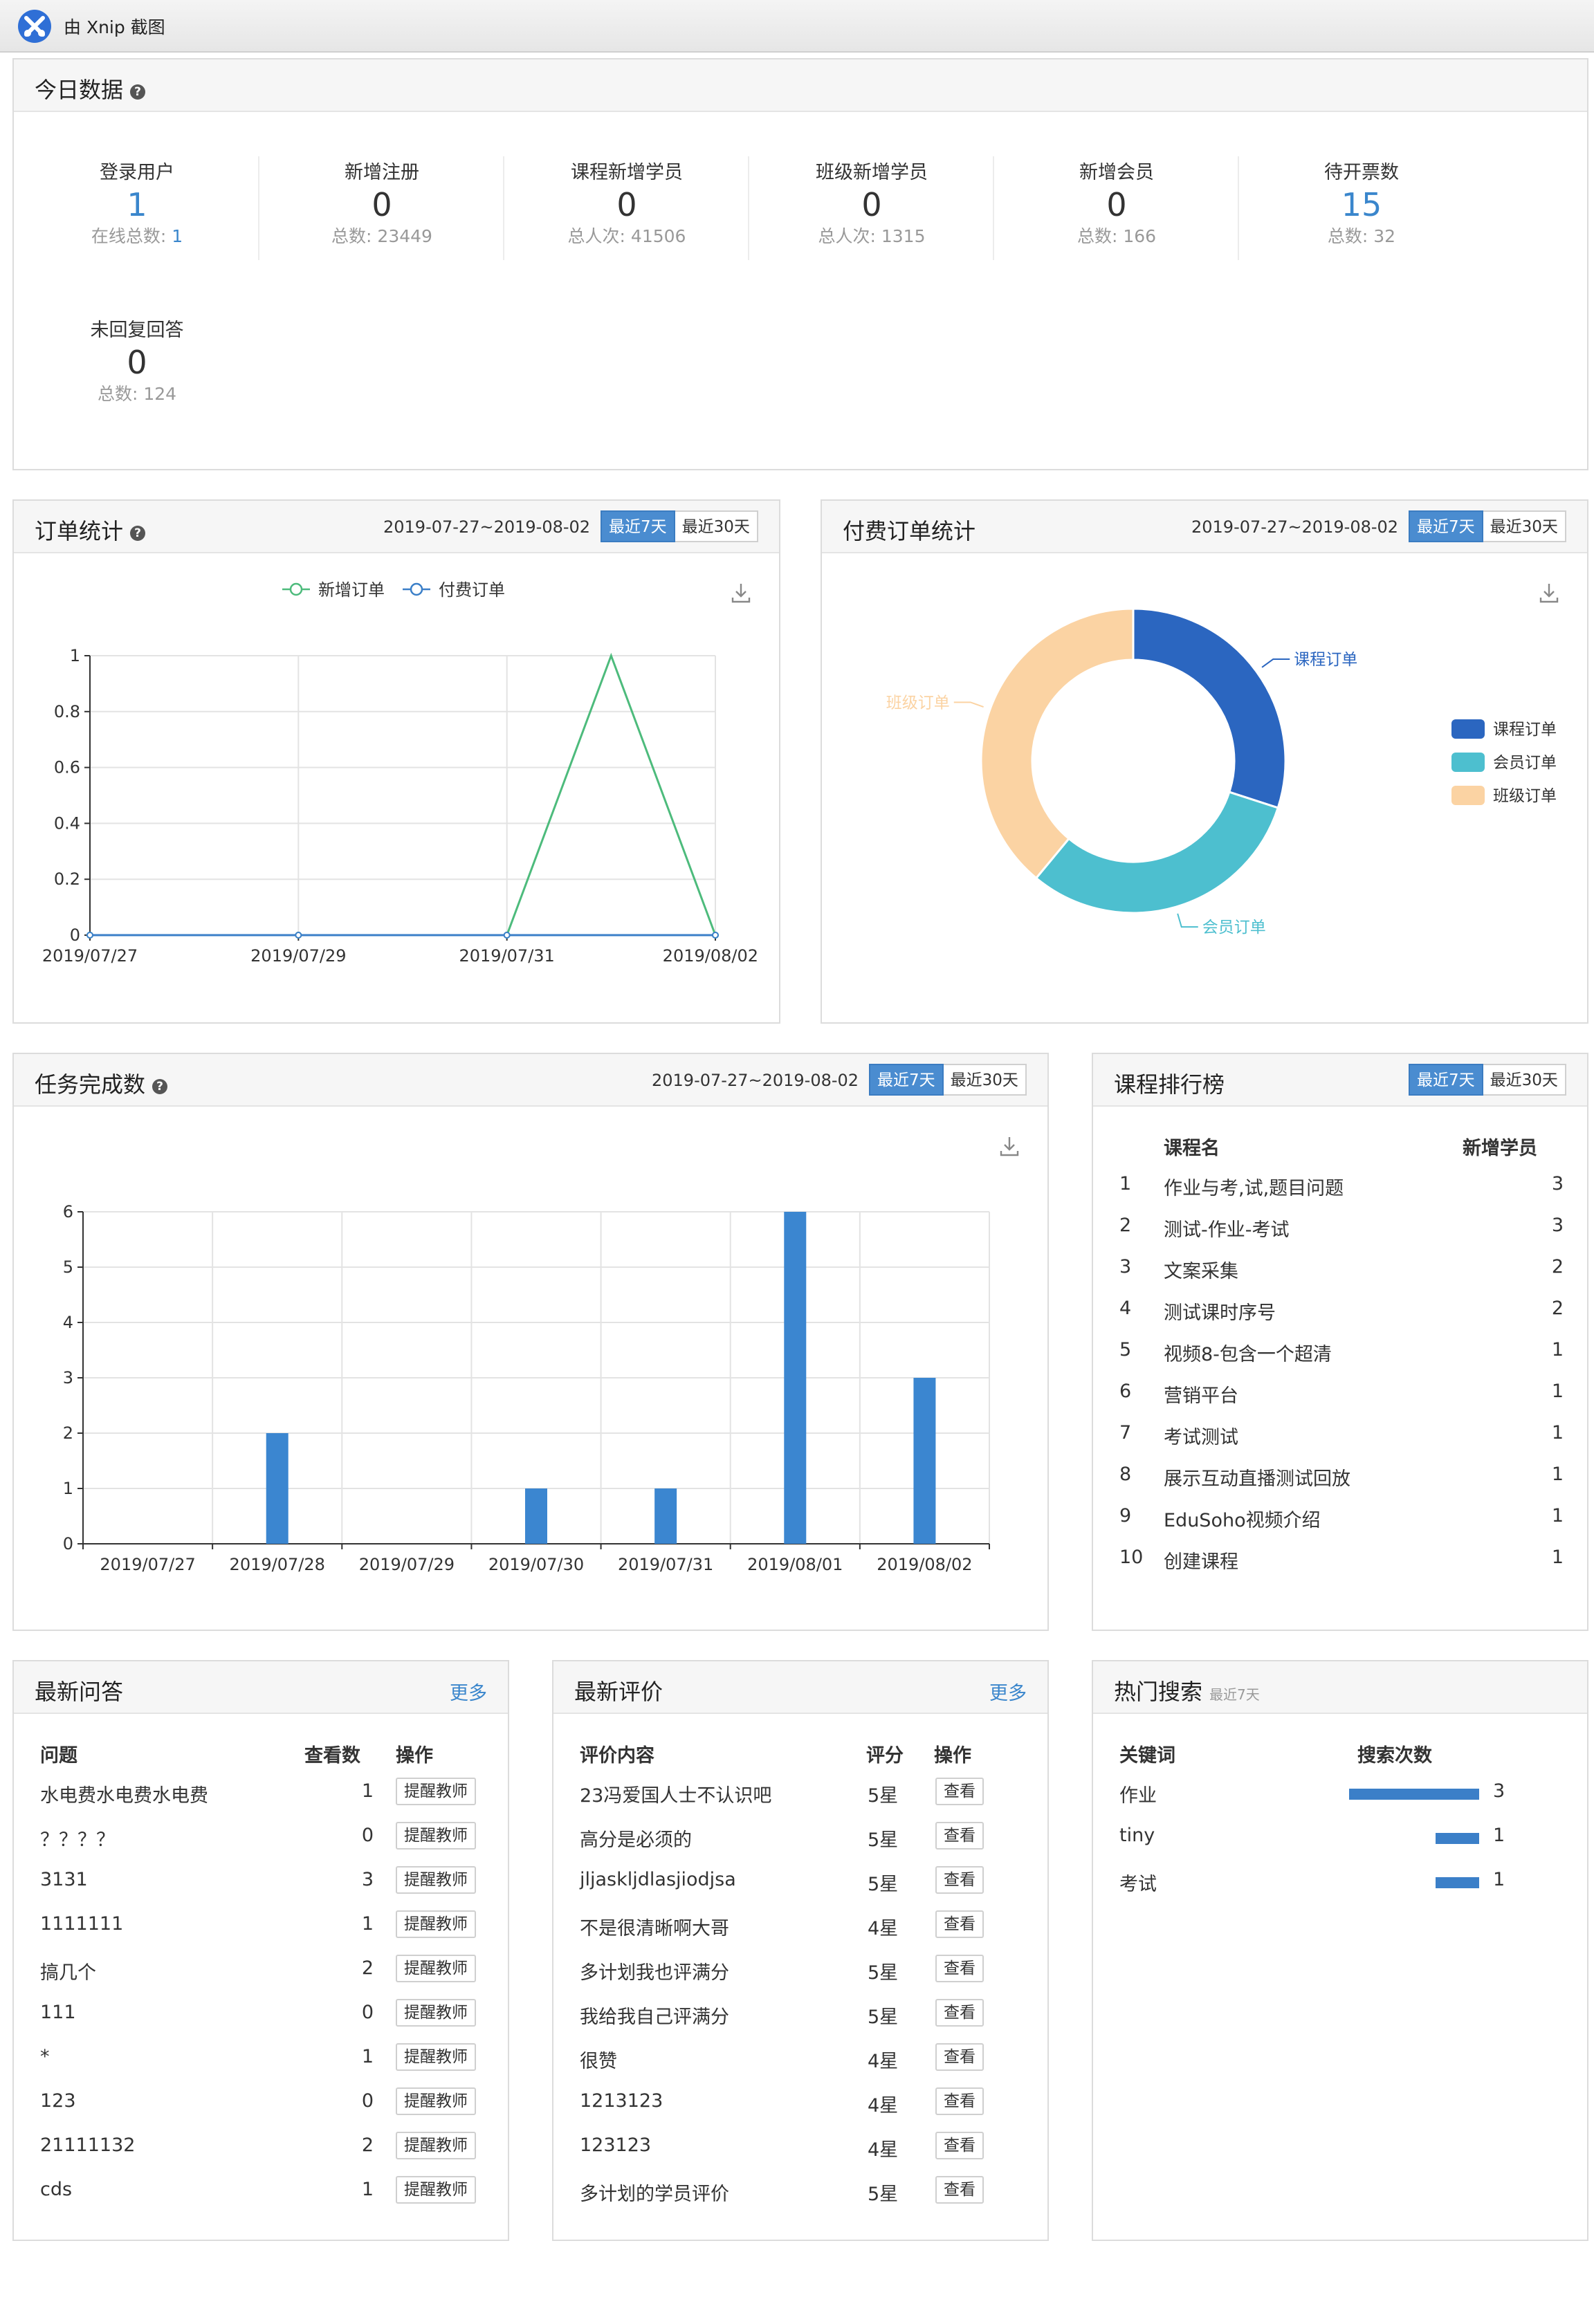 This screenshot has height=2324, width=1594. What do you see at coordinates (137, 204) in the screenshot?
I see `stat-value: 1` at bounding box center [137, 204].